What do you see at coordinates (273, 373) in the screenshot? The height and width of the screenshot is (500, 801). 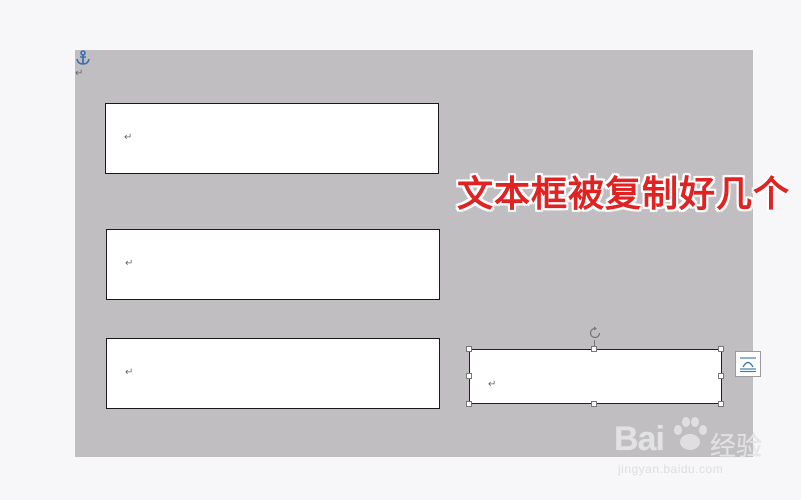 I see `text-box-3: ↵` at bounding box center [273, 373].